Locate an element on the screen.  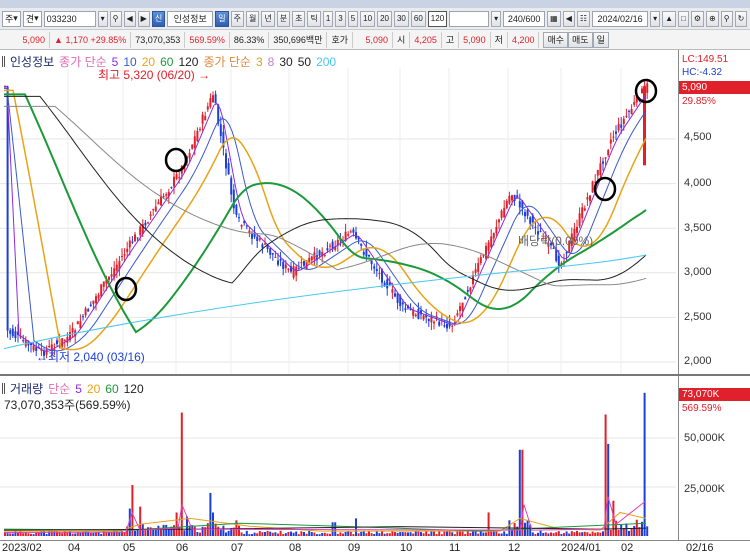
mode-label: 주 is located at coordinates (9, 19).